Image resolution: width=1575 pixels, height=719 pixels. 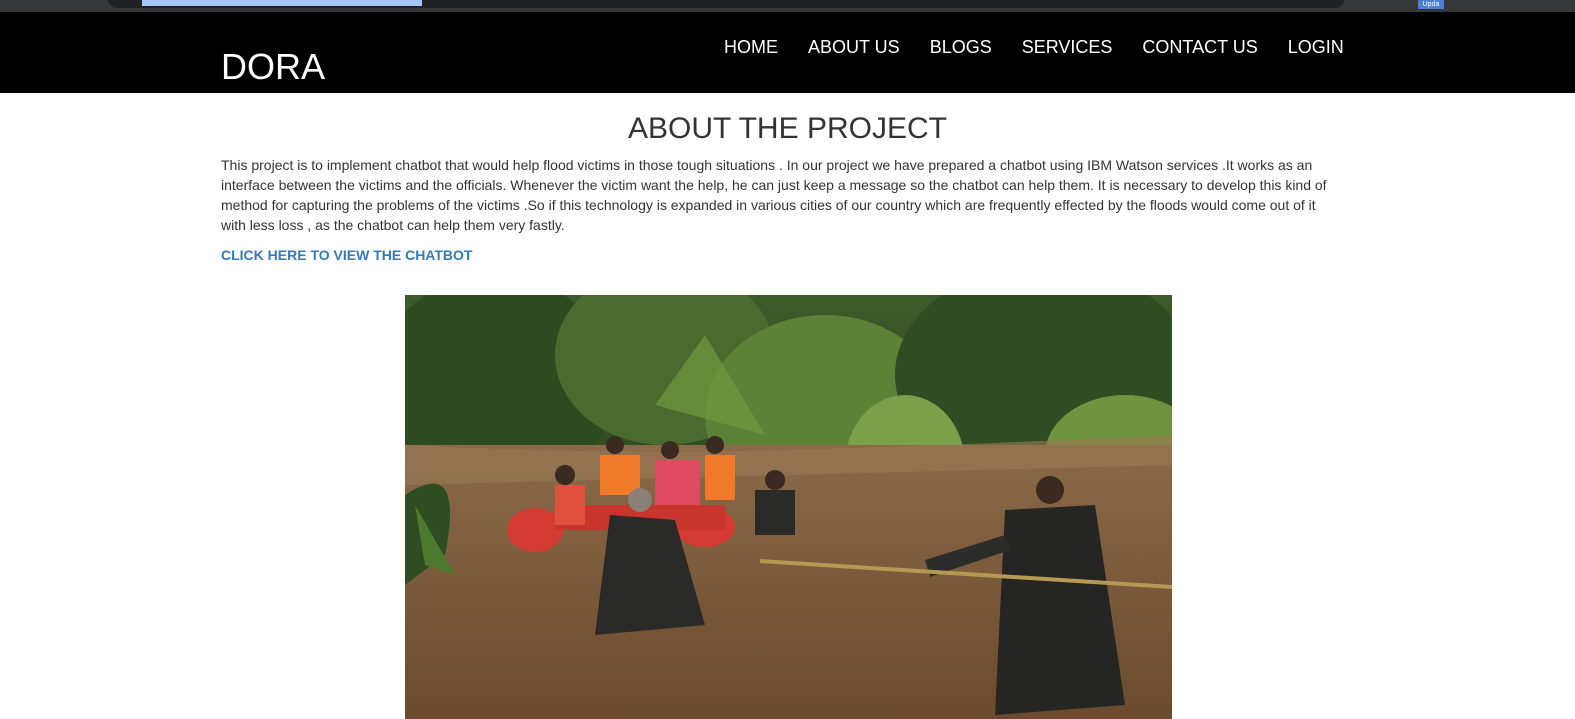 What do you see at coordinates (1316, 47) in the screenshot?
I see `nav-login: LOGIN` at bounding box center [1316, 47].